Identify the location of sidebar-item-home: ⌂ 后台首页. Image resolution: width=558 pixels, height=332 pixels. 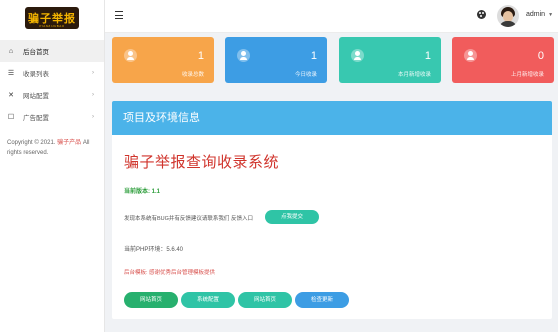
(52, 51).